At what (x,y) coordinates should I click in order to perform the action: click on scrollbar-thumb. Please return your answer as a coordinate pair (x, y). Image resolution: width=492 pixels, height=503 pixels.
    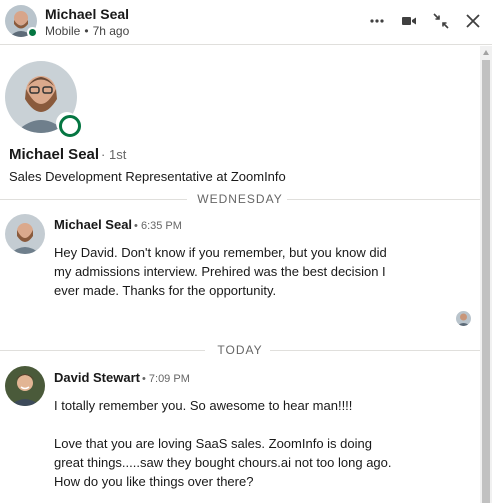
    Looking at the image, I should click on (486, 281).